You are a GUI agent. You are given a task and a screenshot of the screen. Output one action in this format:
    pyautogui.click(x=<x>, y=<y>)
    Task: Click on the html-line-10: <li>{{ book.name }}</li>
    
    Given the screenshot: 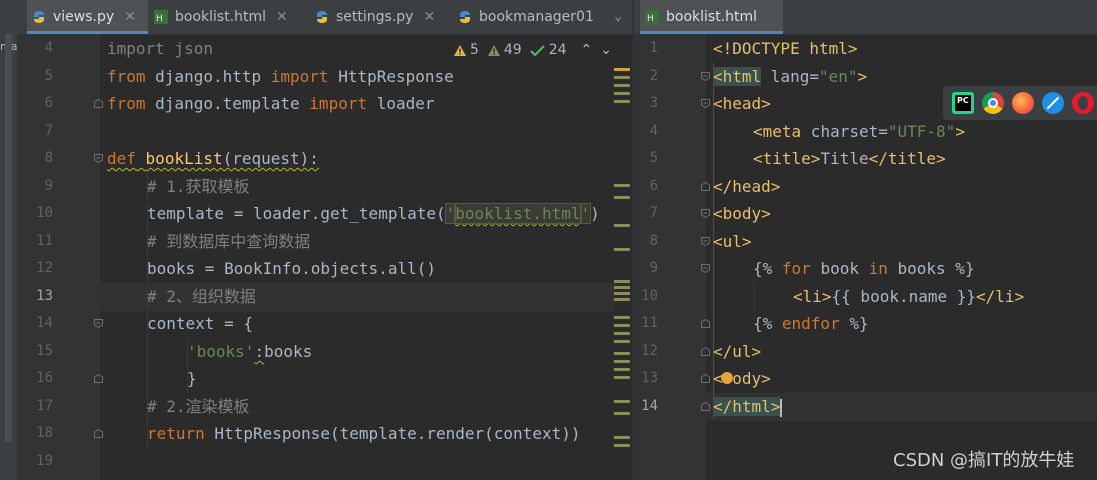 What is the action you would take?
    pyautogui.click(x=908, y=297)
    